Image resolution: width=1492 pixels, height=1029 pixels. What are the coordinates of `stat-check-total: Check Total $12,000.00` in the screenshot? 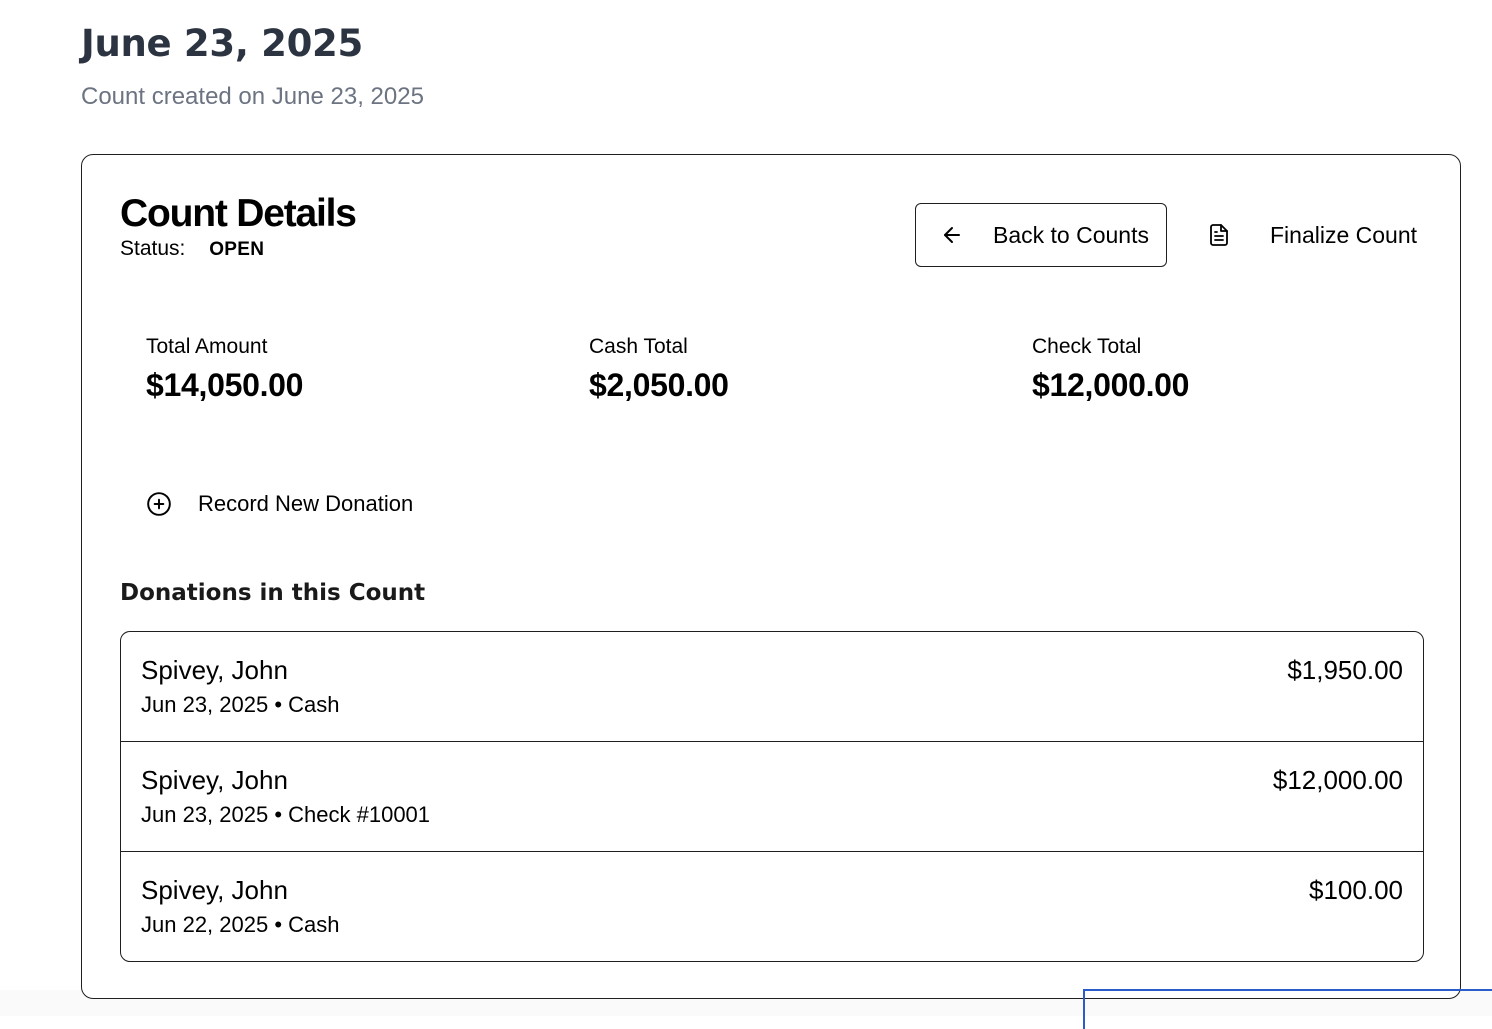 It's located at (1110, 369).